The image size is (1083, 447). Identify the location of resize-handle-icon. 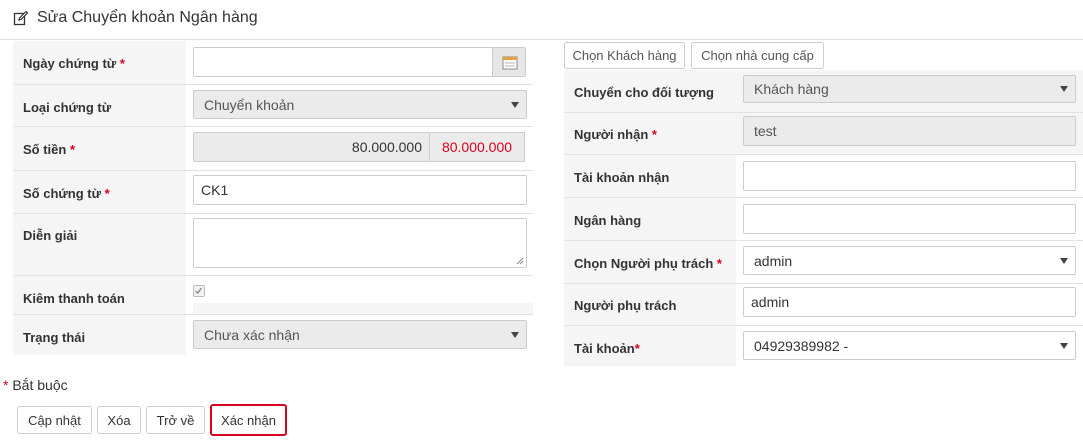
(520, 261).